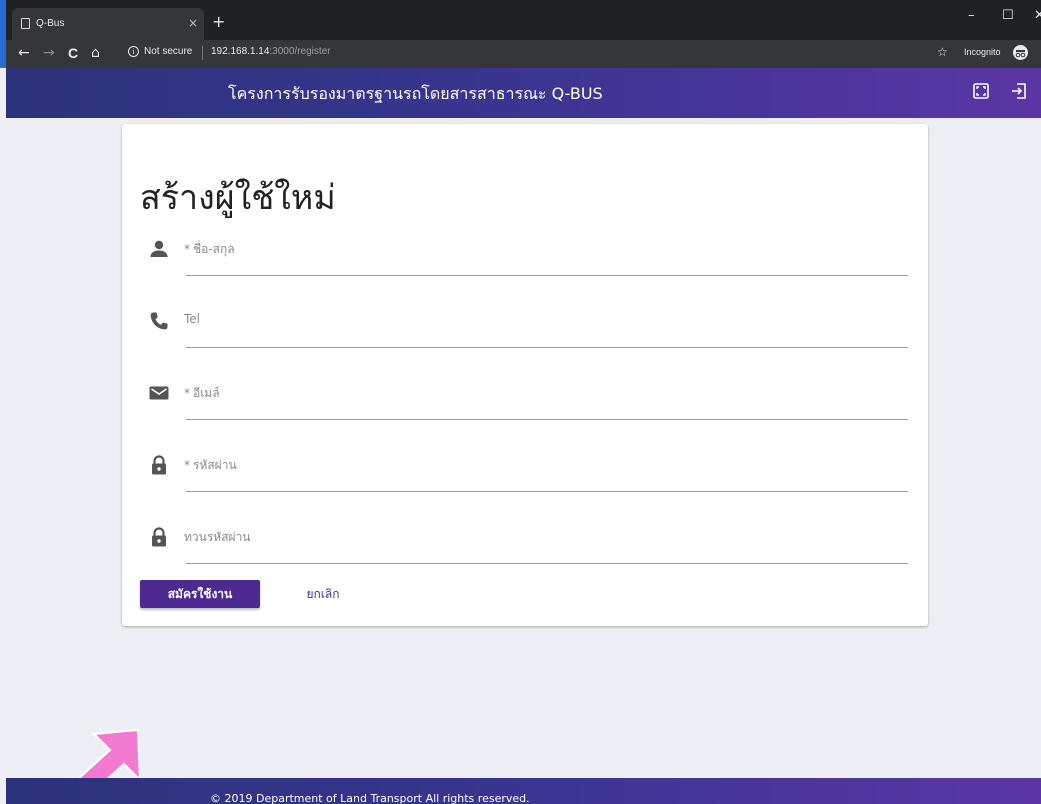 The height and width of the screenshot is (804, 1041). I want to click on address-bar: i Not secure 192.168.1.14:3000/register, so click(537, 54).